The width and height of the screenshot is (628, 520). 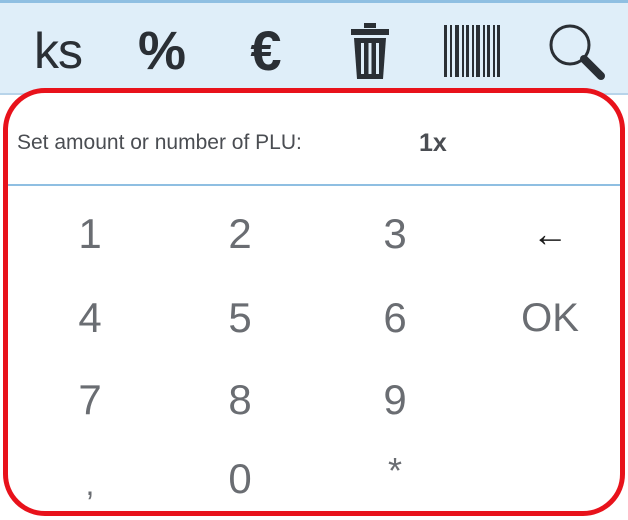 I want to click on delete-button, so click(x=370, y=51).